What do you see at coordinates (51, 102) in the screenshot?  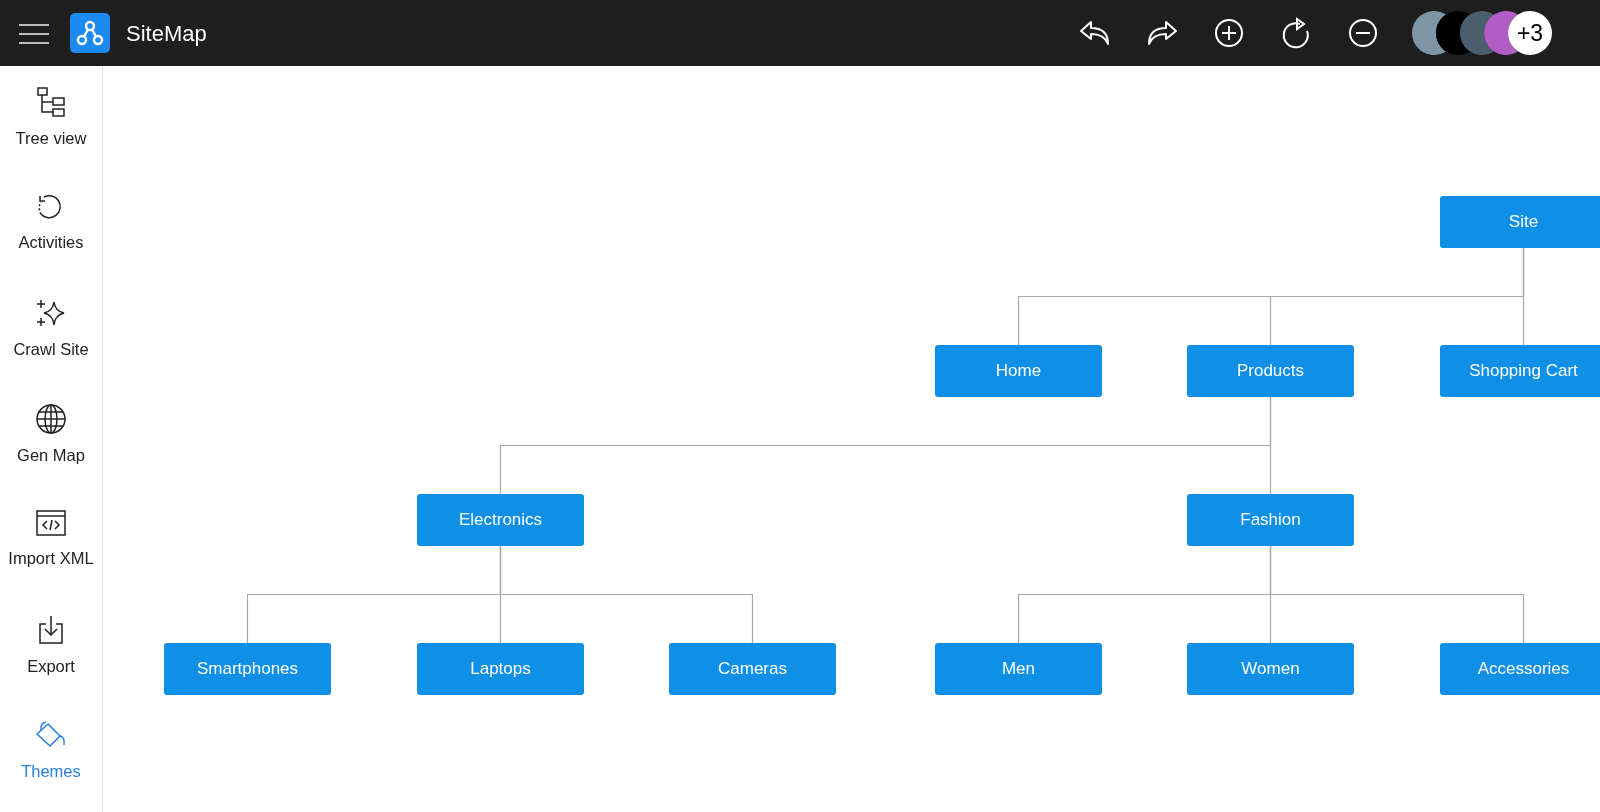 I see `tree-view-icon` at bounding box center [51, 102].